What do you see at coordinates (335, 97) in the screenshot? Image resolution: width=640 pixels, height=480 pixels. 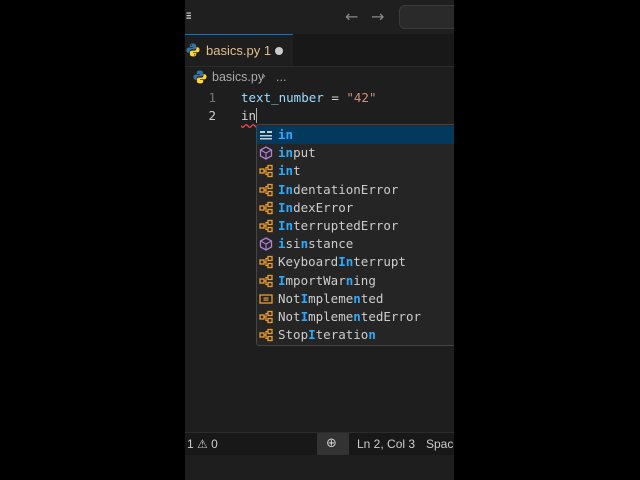 I see `operator-token: =` at bounding box center [335, 97].